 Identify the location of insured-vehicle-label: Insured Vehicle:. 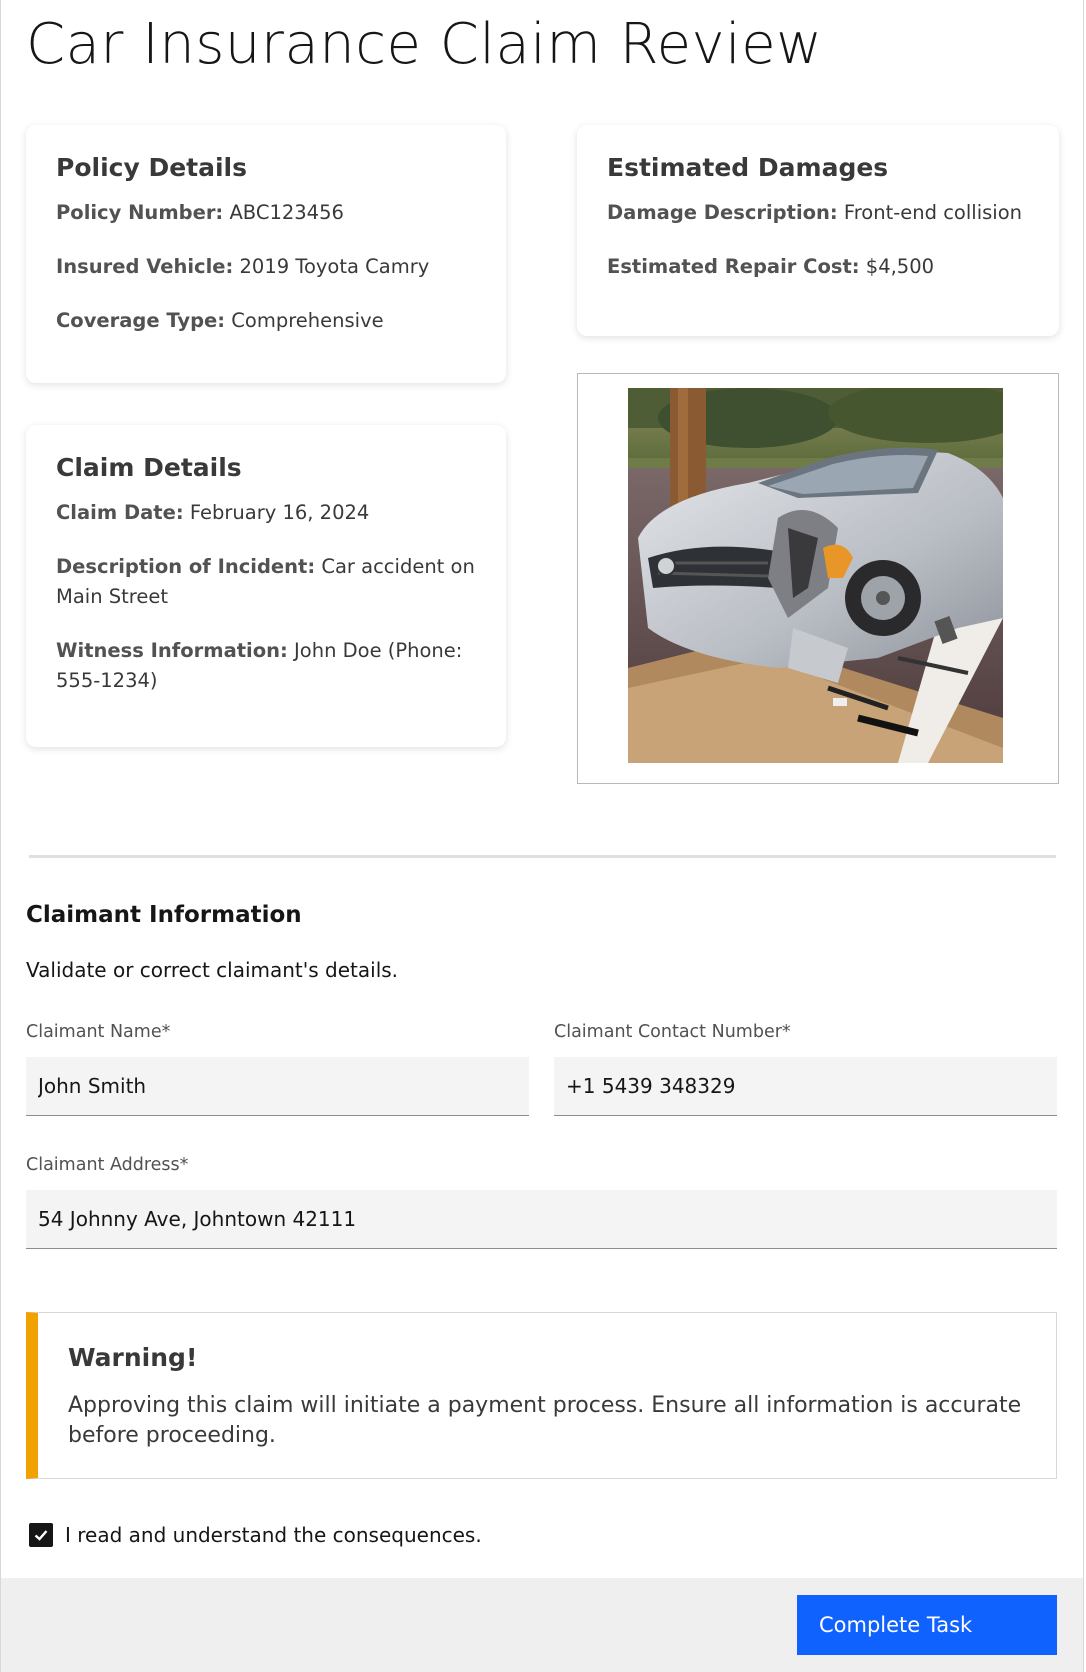
(145, 266).